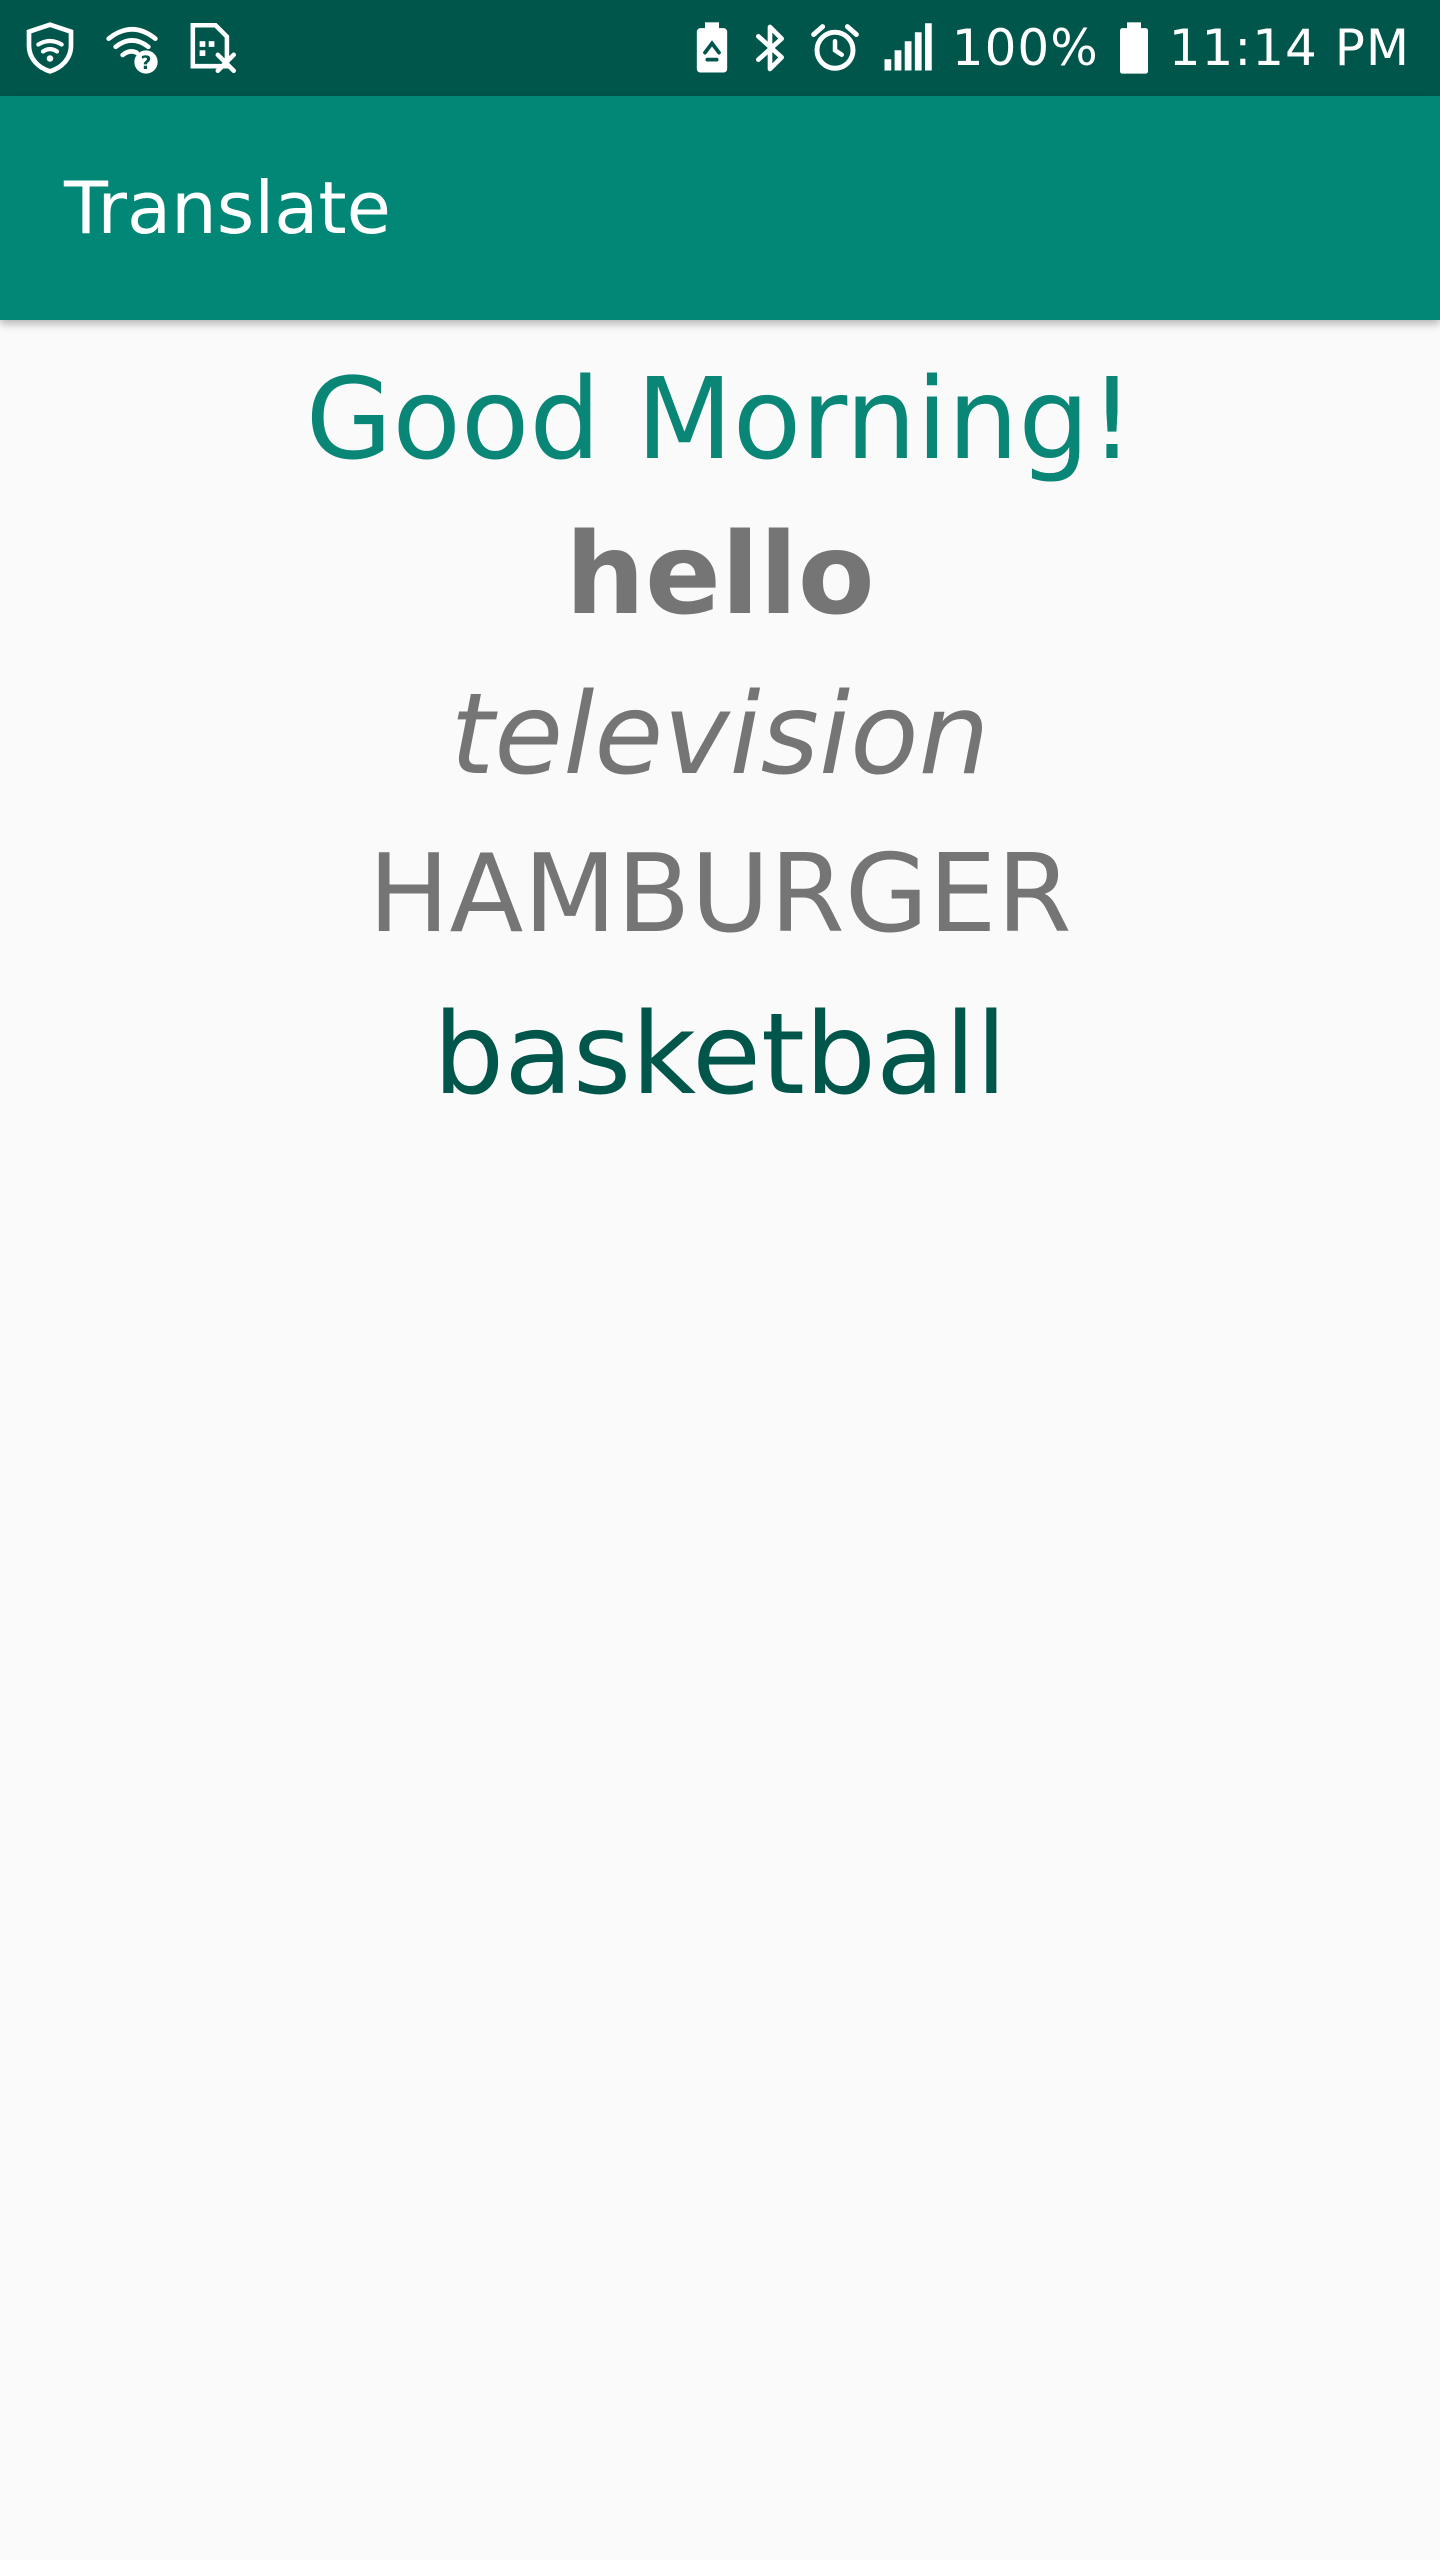 The height and width of the screenshot is (2560, 1440). I want to click on wifi-question-icon: ?, so click(132, 48).